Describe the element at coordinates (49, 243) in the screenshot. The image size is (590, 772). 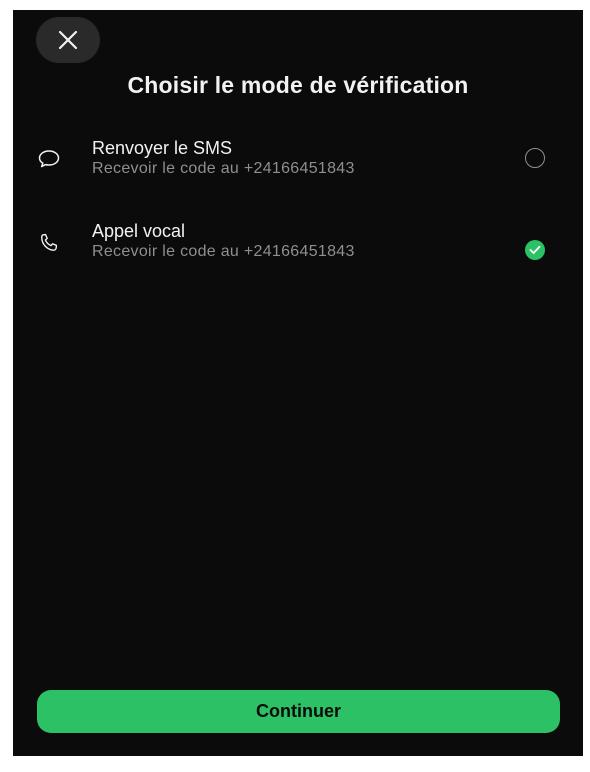
I see `phone-icon` at that location.